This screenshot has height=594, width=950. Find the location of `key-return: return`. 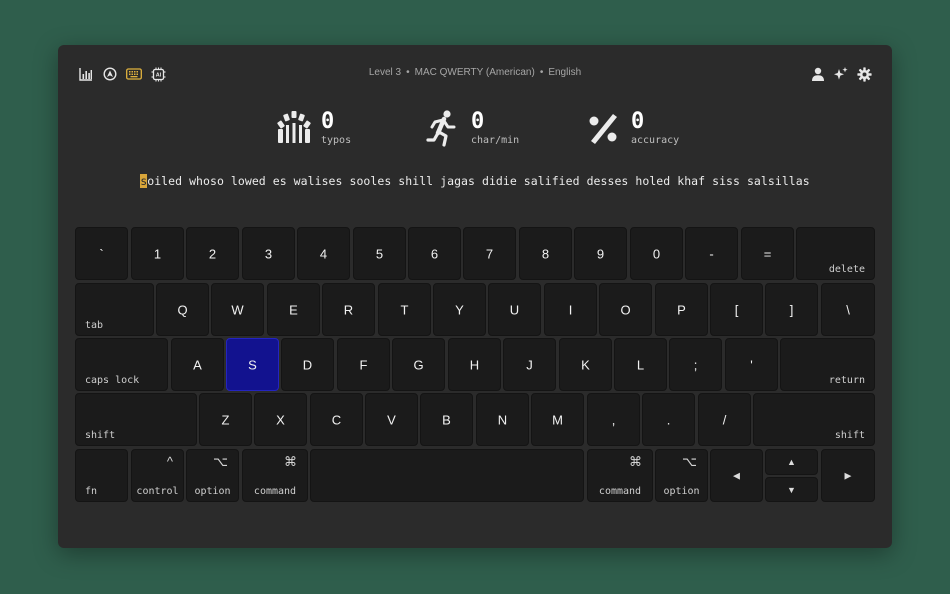

key-return: return is located at coordinates (827, 364).